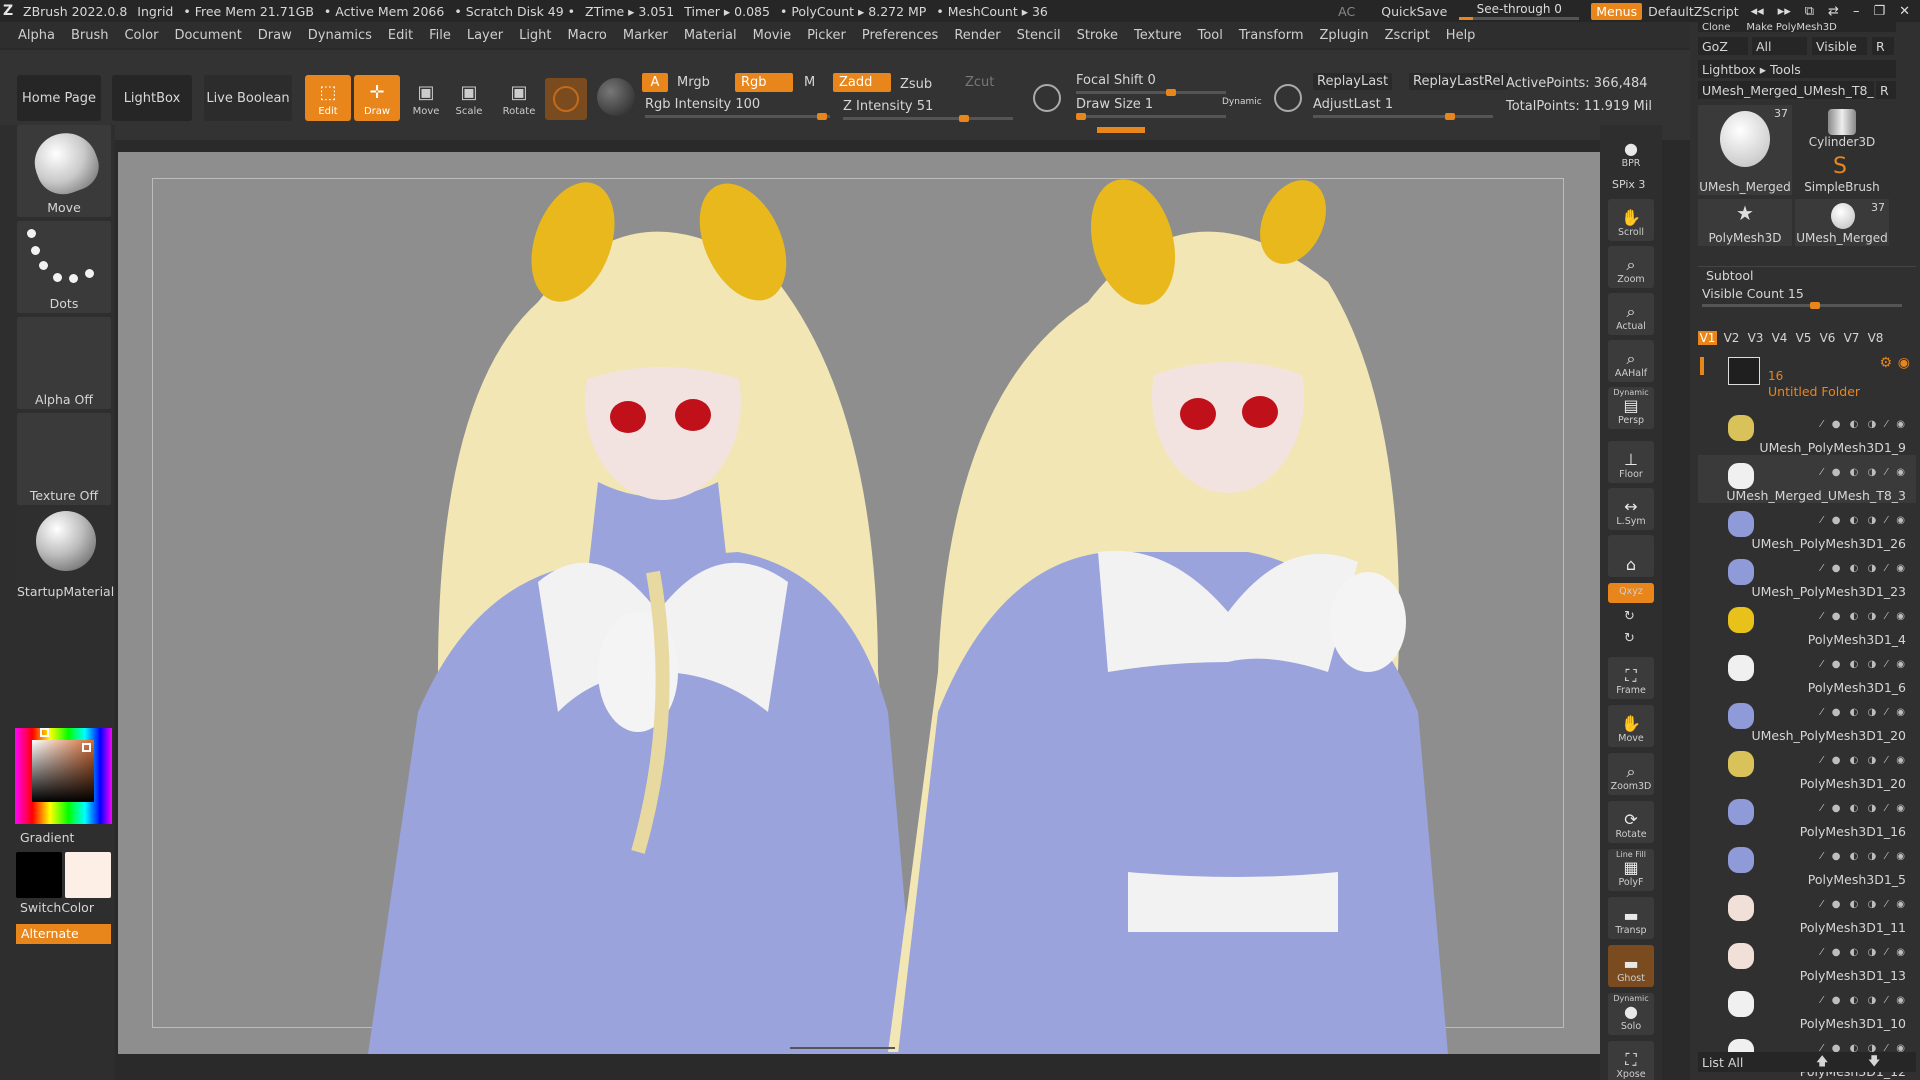  What do you see at coordinates (1631, 678) in the screenshot?
I see `frame-button: ⛶ Frame` at bounding box center [1631, 678].